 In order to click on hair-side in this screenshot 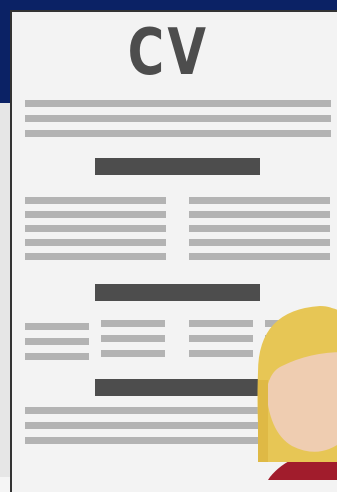, I will do `click(263, 421)`.